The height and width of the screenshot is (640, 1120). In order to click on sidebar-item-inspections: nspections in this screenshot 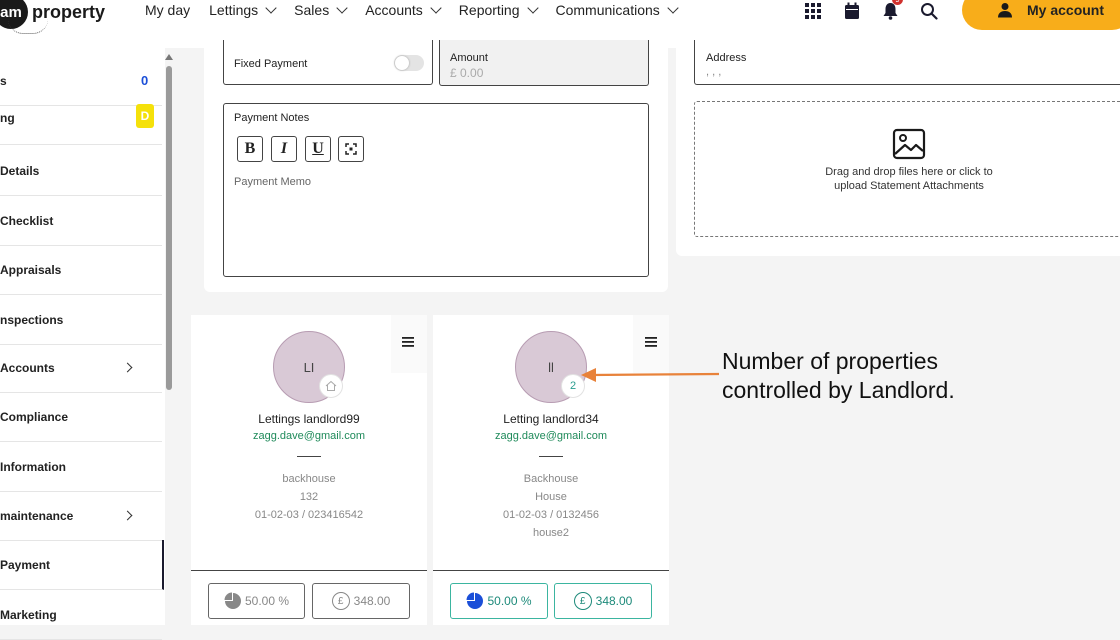, I will do `click(81, 320)`.